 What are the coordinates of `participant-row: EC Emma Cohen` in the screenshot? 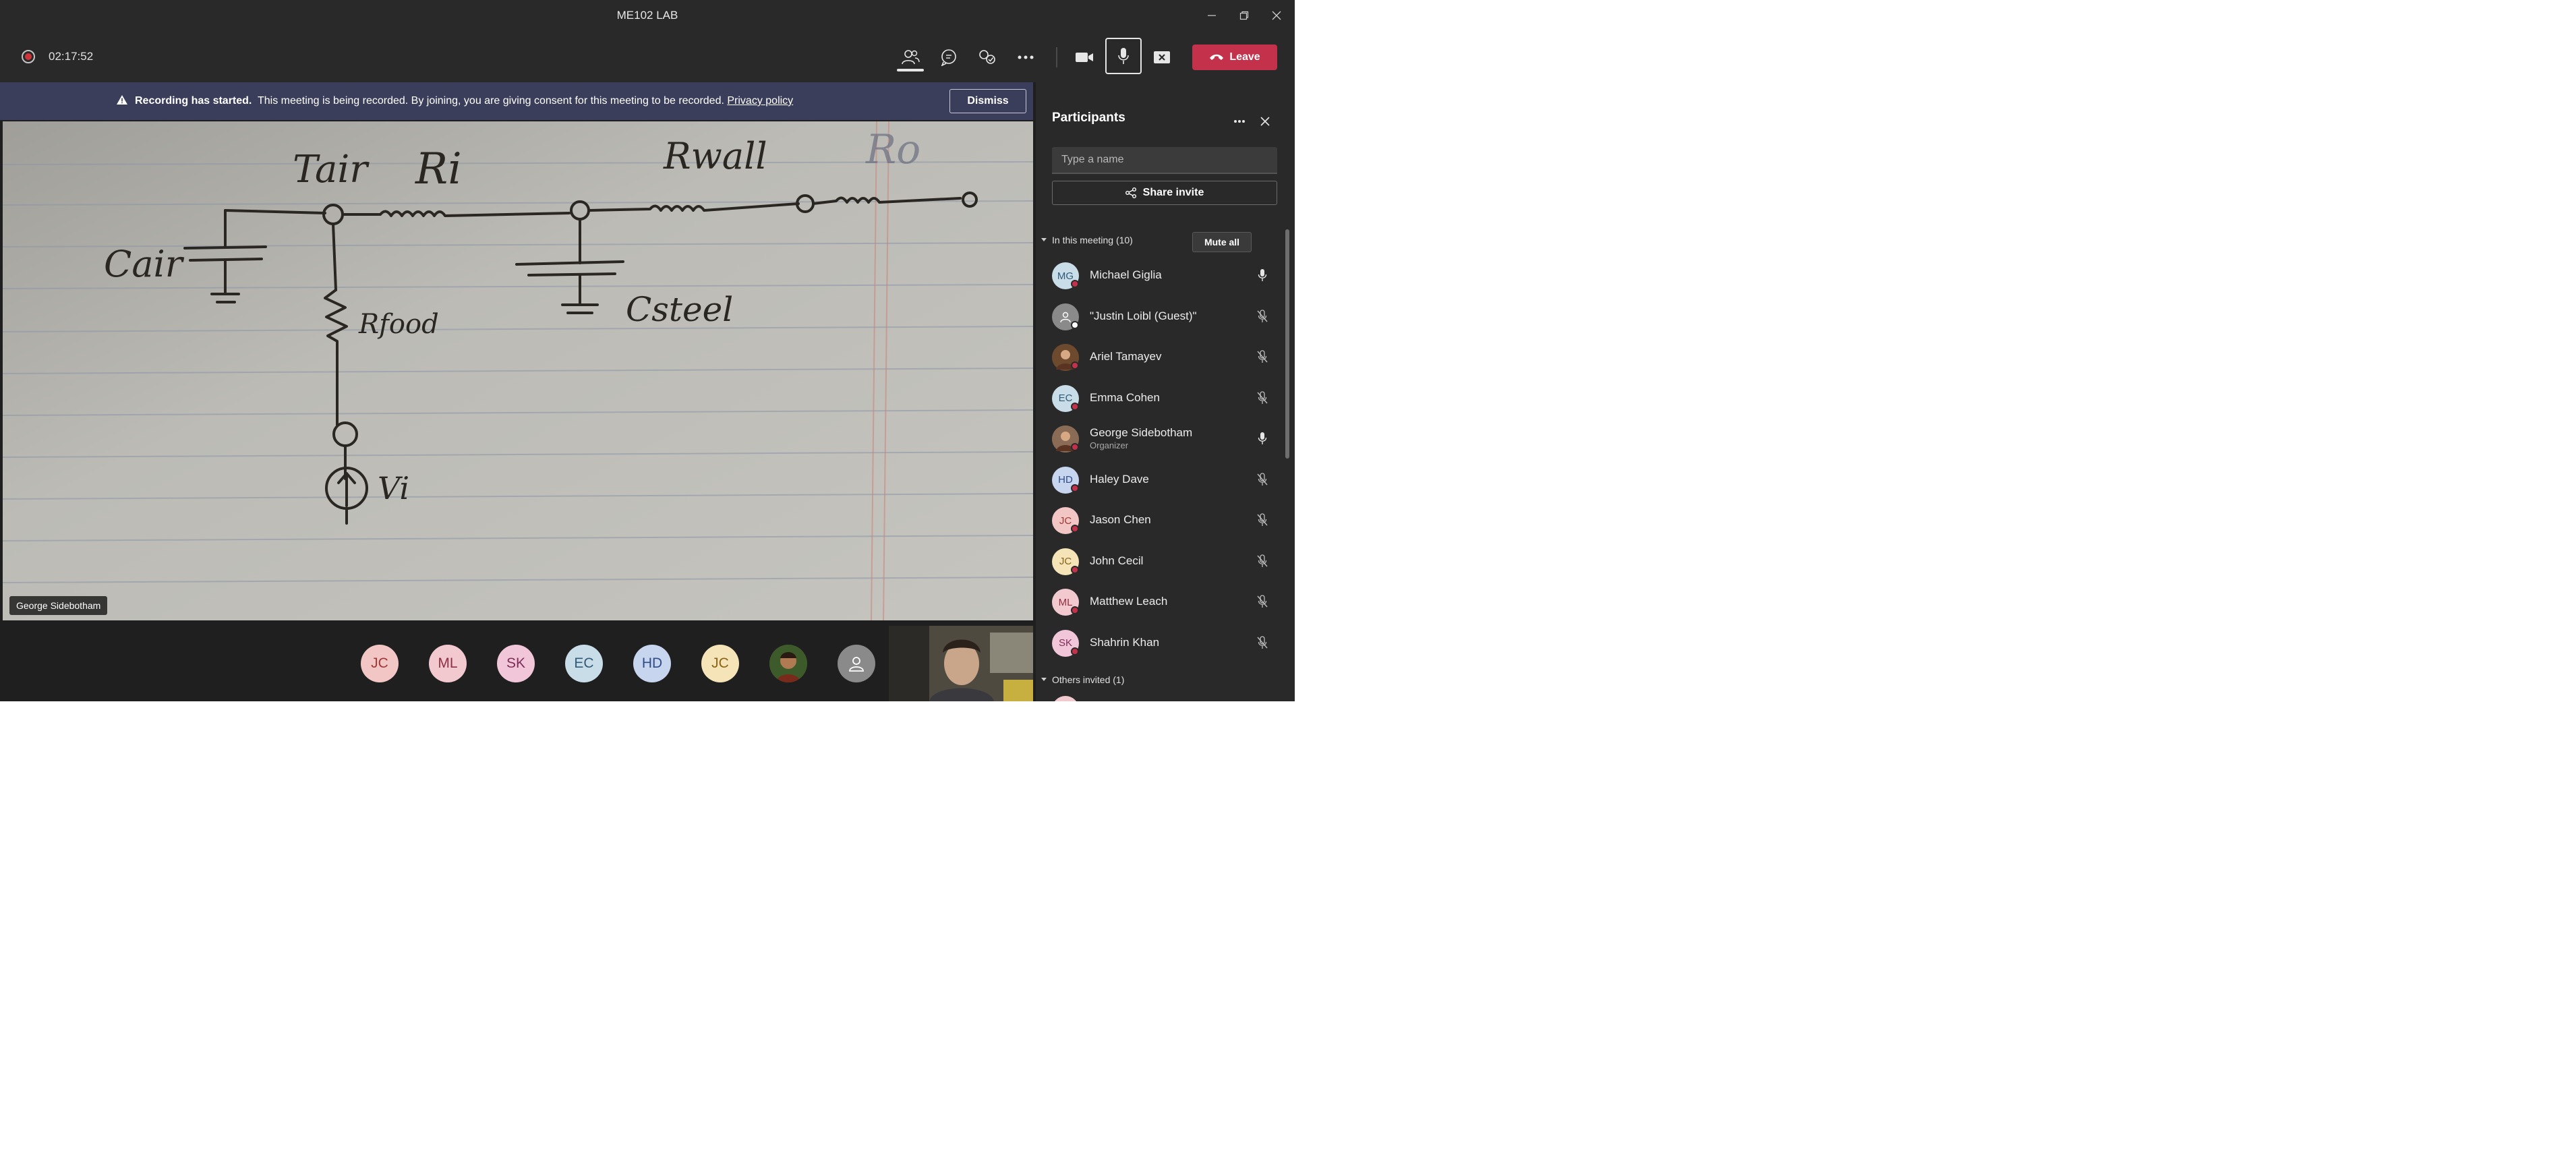 It's located at (1160, 398).